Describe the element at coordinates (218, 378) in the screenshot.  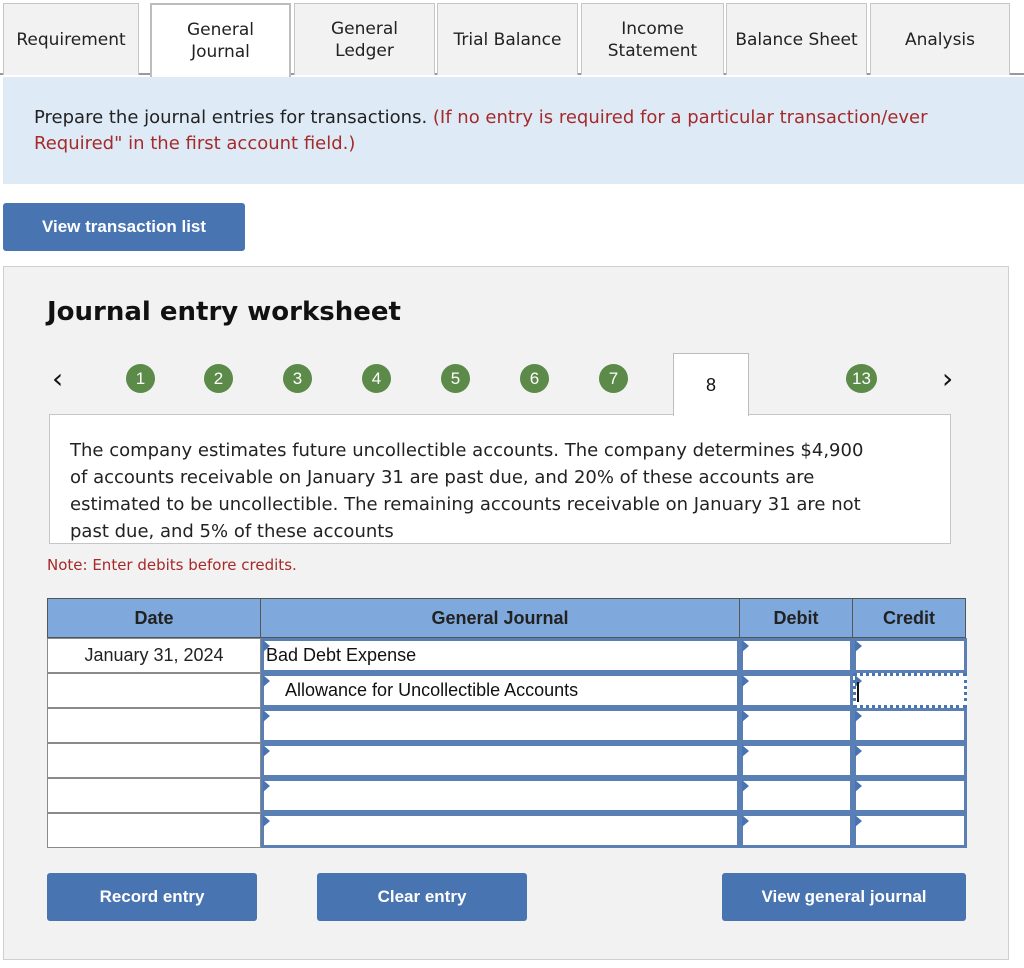
I see `step-2-button: 2` at that location.